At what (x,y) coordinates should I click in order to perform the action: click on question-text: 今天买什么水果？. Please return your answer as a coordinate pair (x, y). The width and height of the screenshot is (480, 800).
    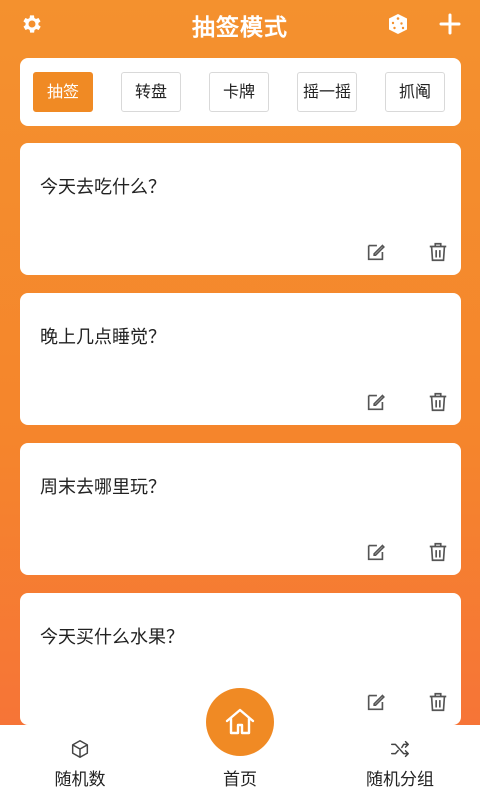
    Looking at the image, I should click on (112, 637).